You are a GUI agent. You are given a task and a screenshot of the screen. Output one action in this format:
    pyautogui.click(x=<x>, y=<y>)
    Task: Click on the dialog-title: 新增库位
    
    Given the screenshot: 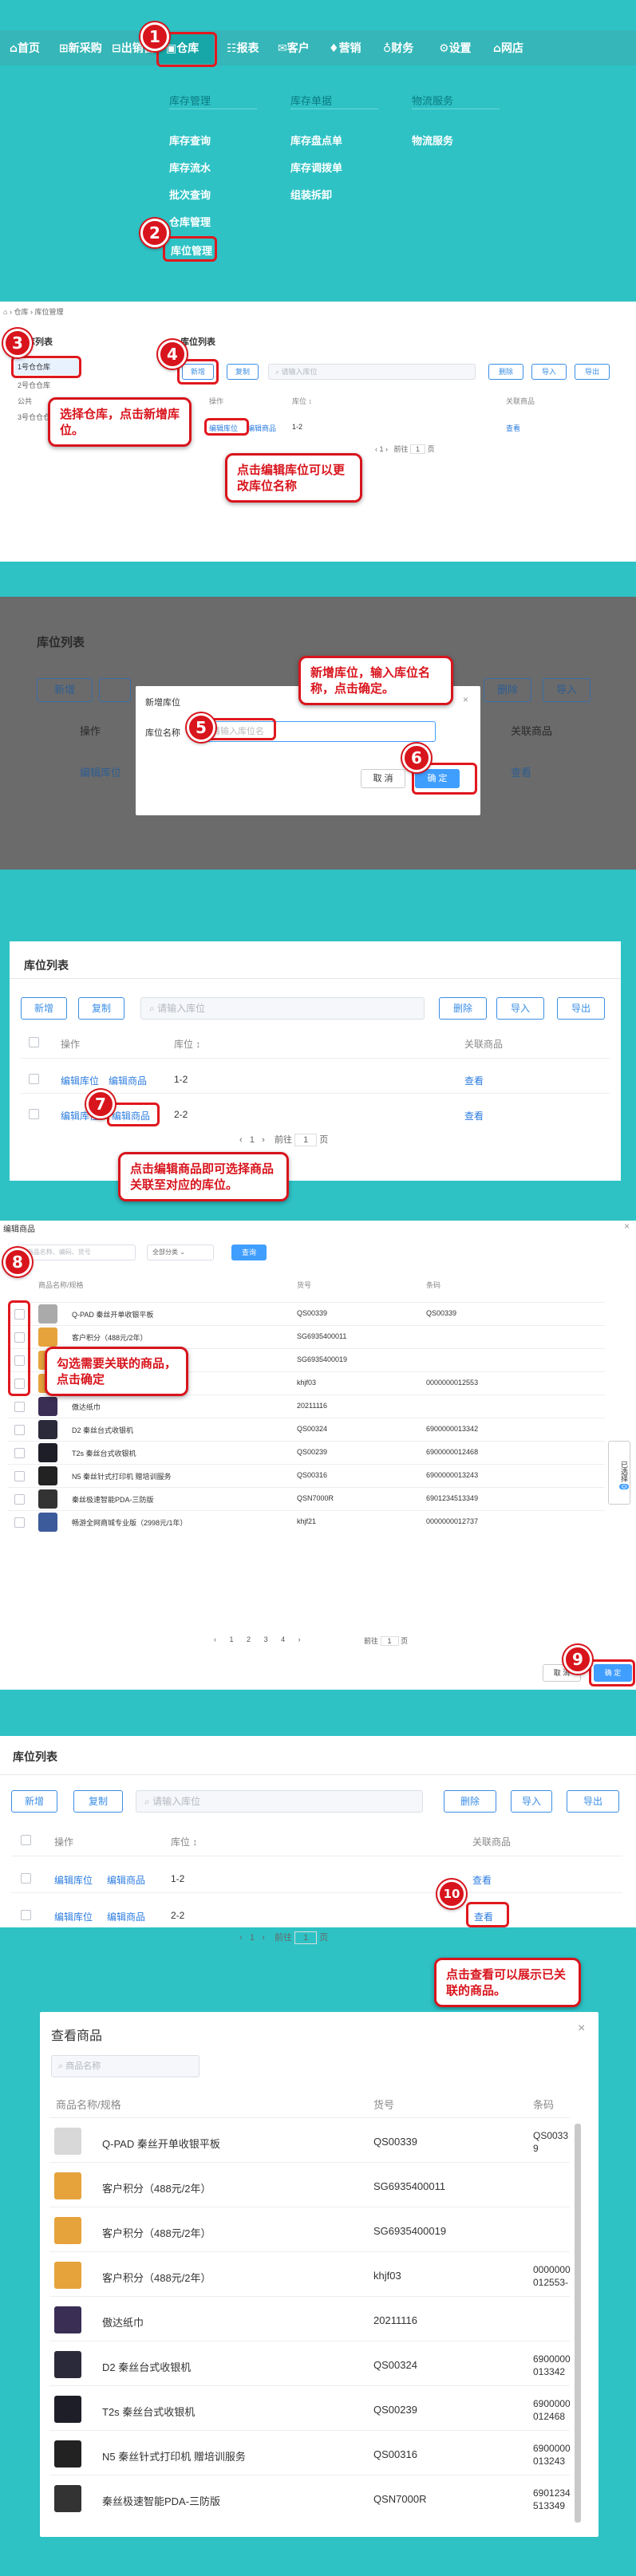 What is the action you would take?
    pyautogui.click(x=163, y=703)
    